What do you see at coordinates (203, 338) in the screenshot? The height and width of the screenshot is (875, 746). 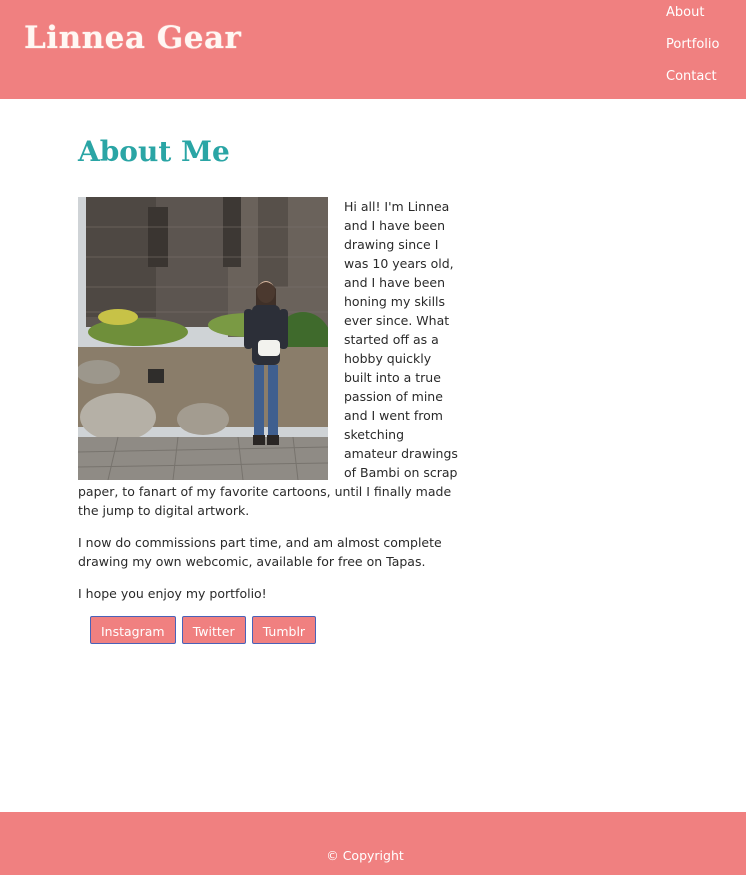 I see `profile-photo` at bounding box center [203, 338].